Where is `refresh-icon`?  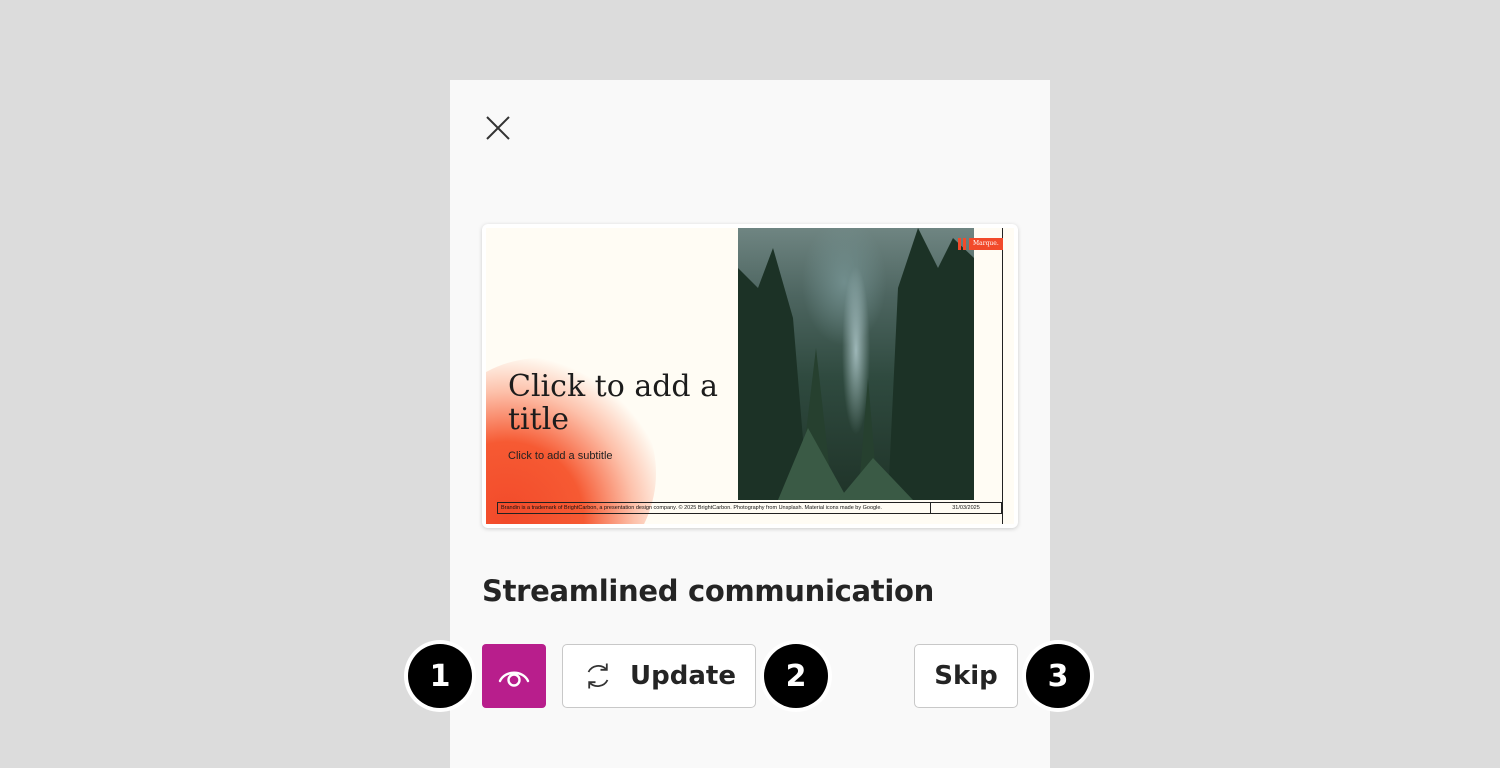 refresh-icon is located at coordinates (598, 676).